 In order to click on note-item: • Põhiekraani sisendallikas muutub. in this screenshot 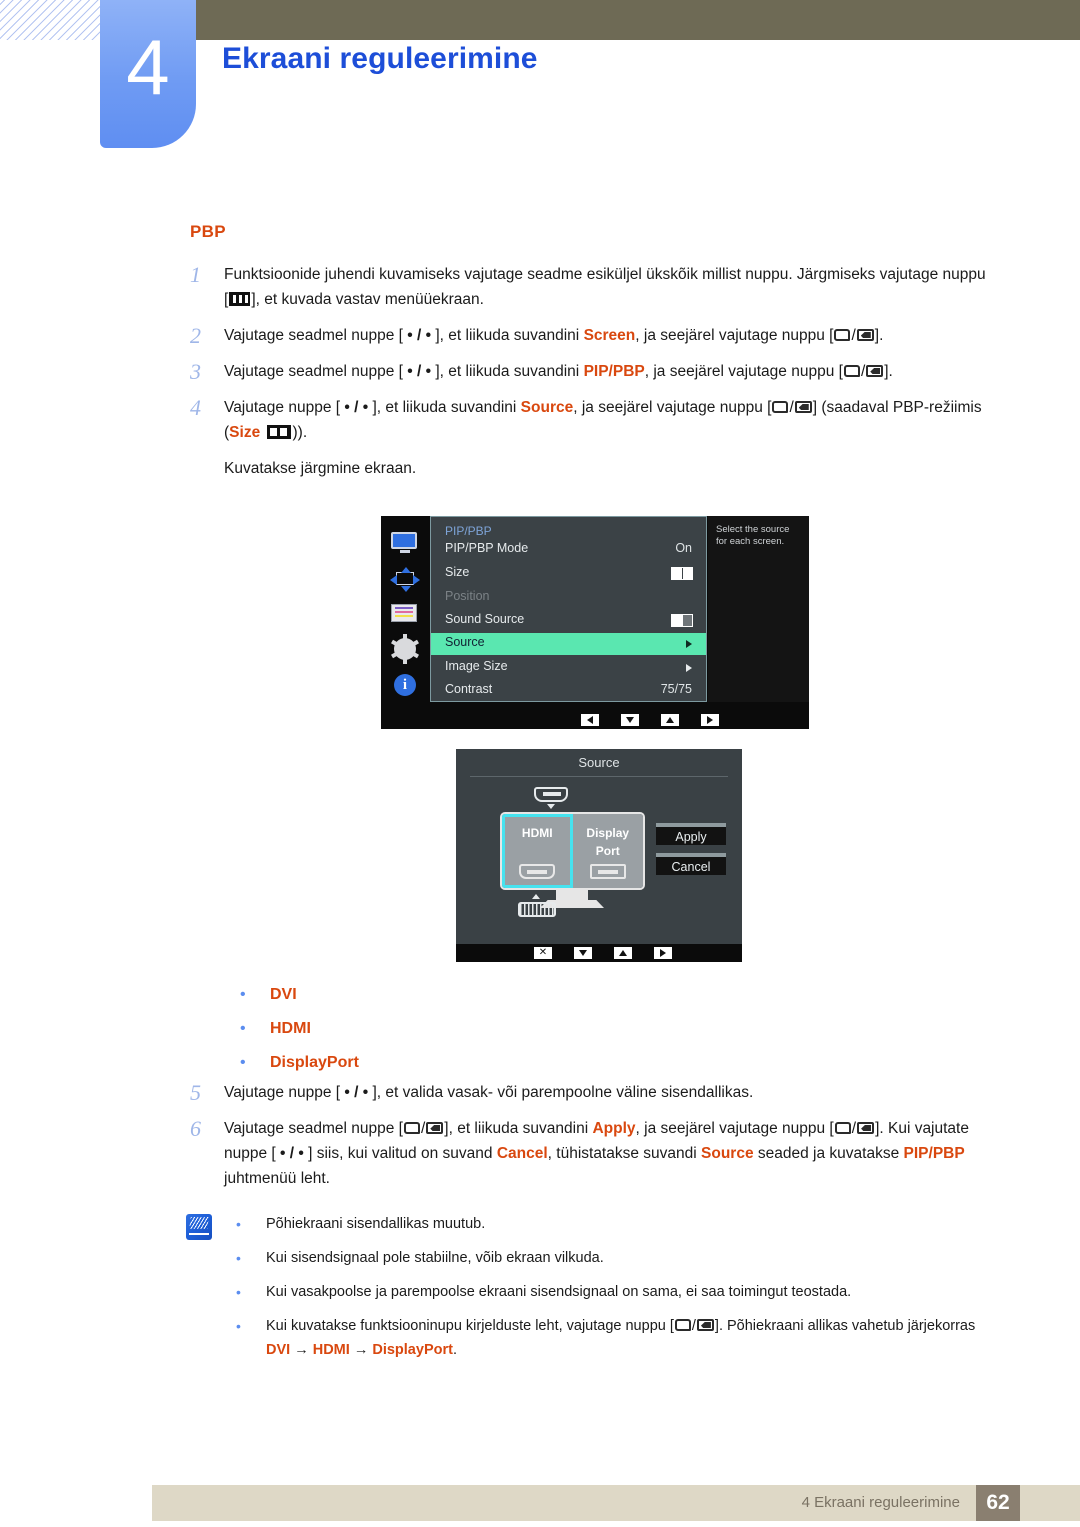, I will do `click(616, 1224)`.